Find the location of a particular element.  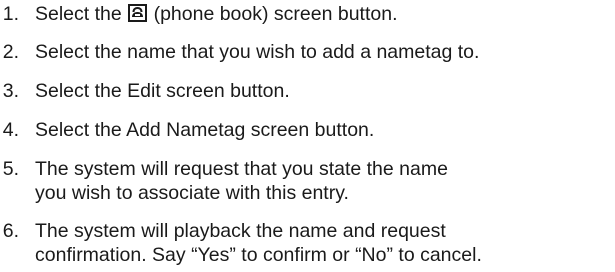

step-number: 6. is located at coordinates (10, 231).